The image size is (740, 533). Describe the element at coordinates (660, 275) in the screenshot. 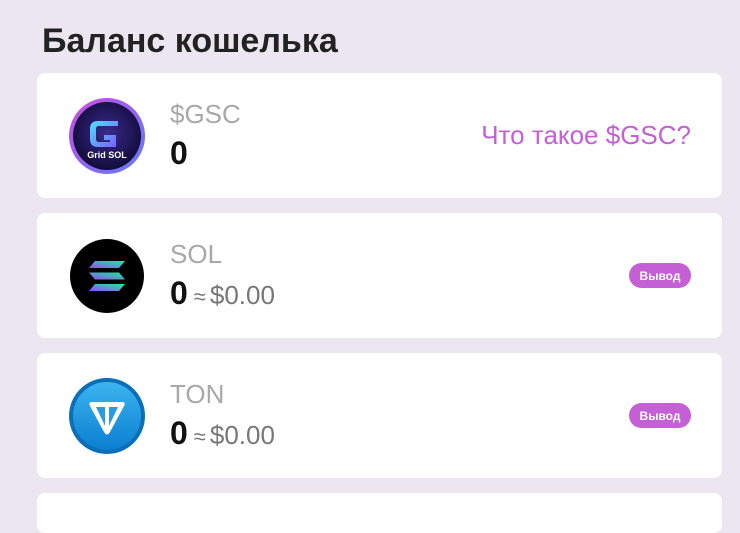

I see `withdraw-sol-button: Вывод` at that location.